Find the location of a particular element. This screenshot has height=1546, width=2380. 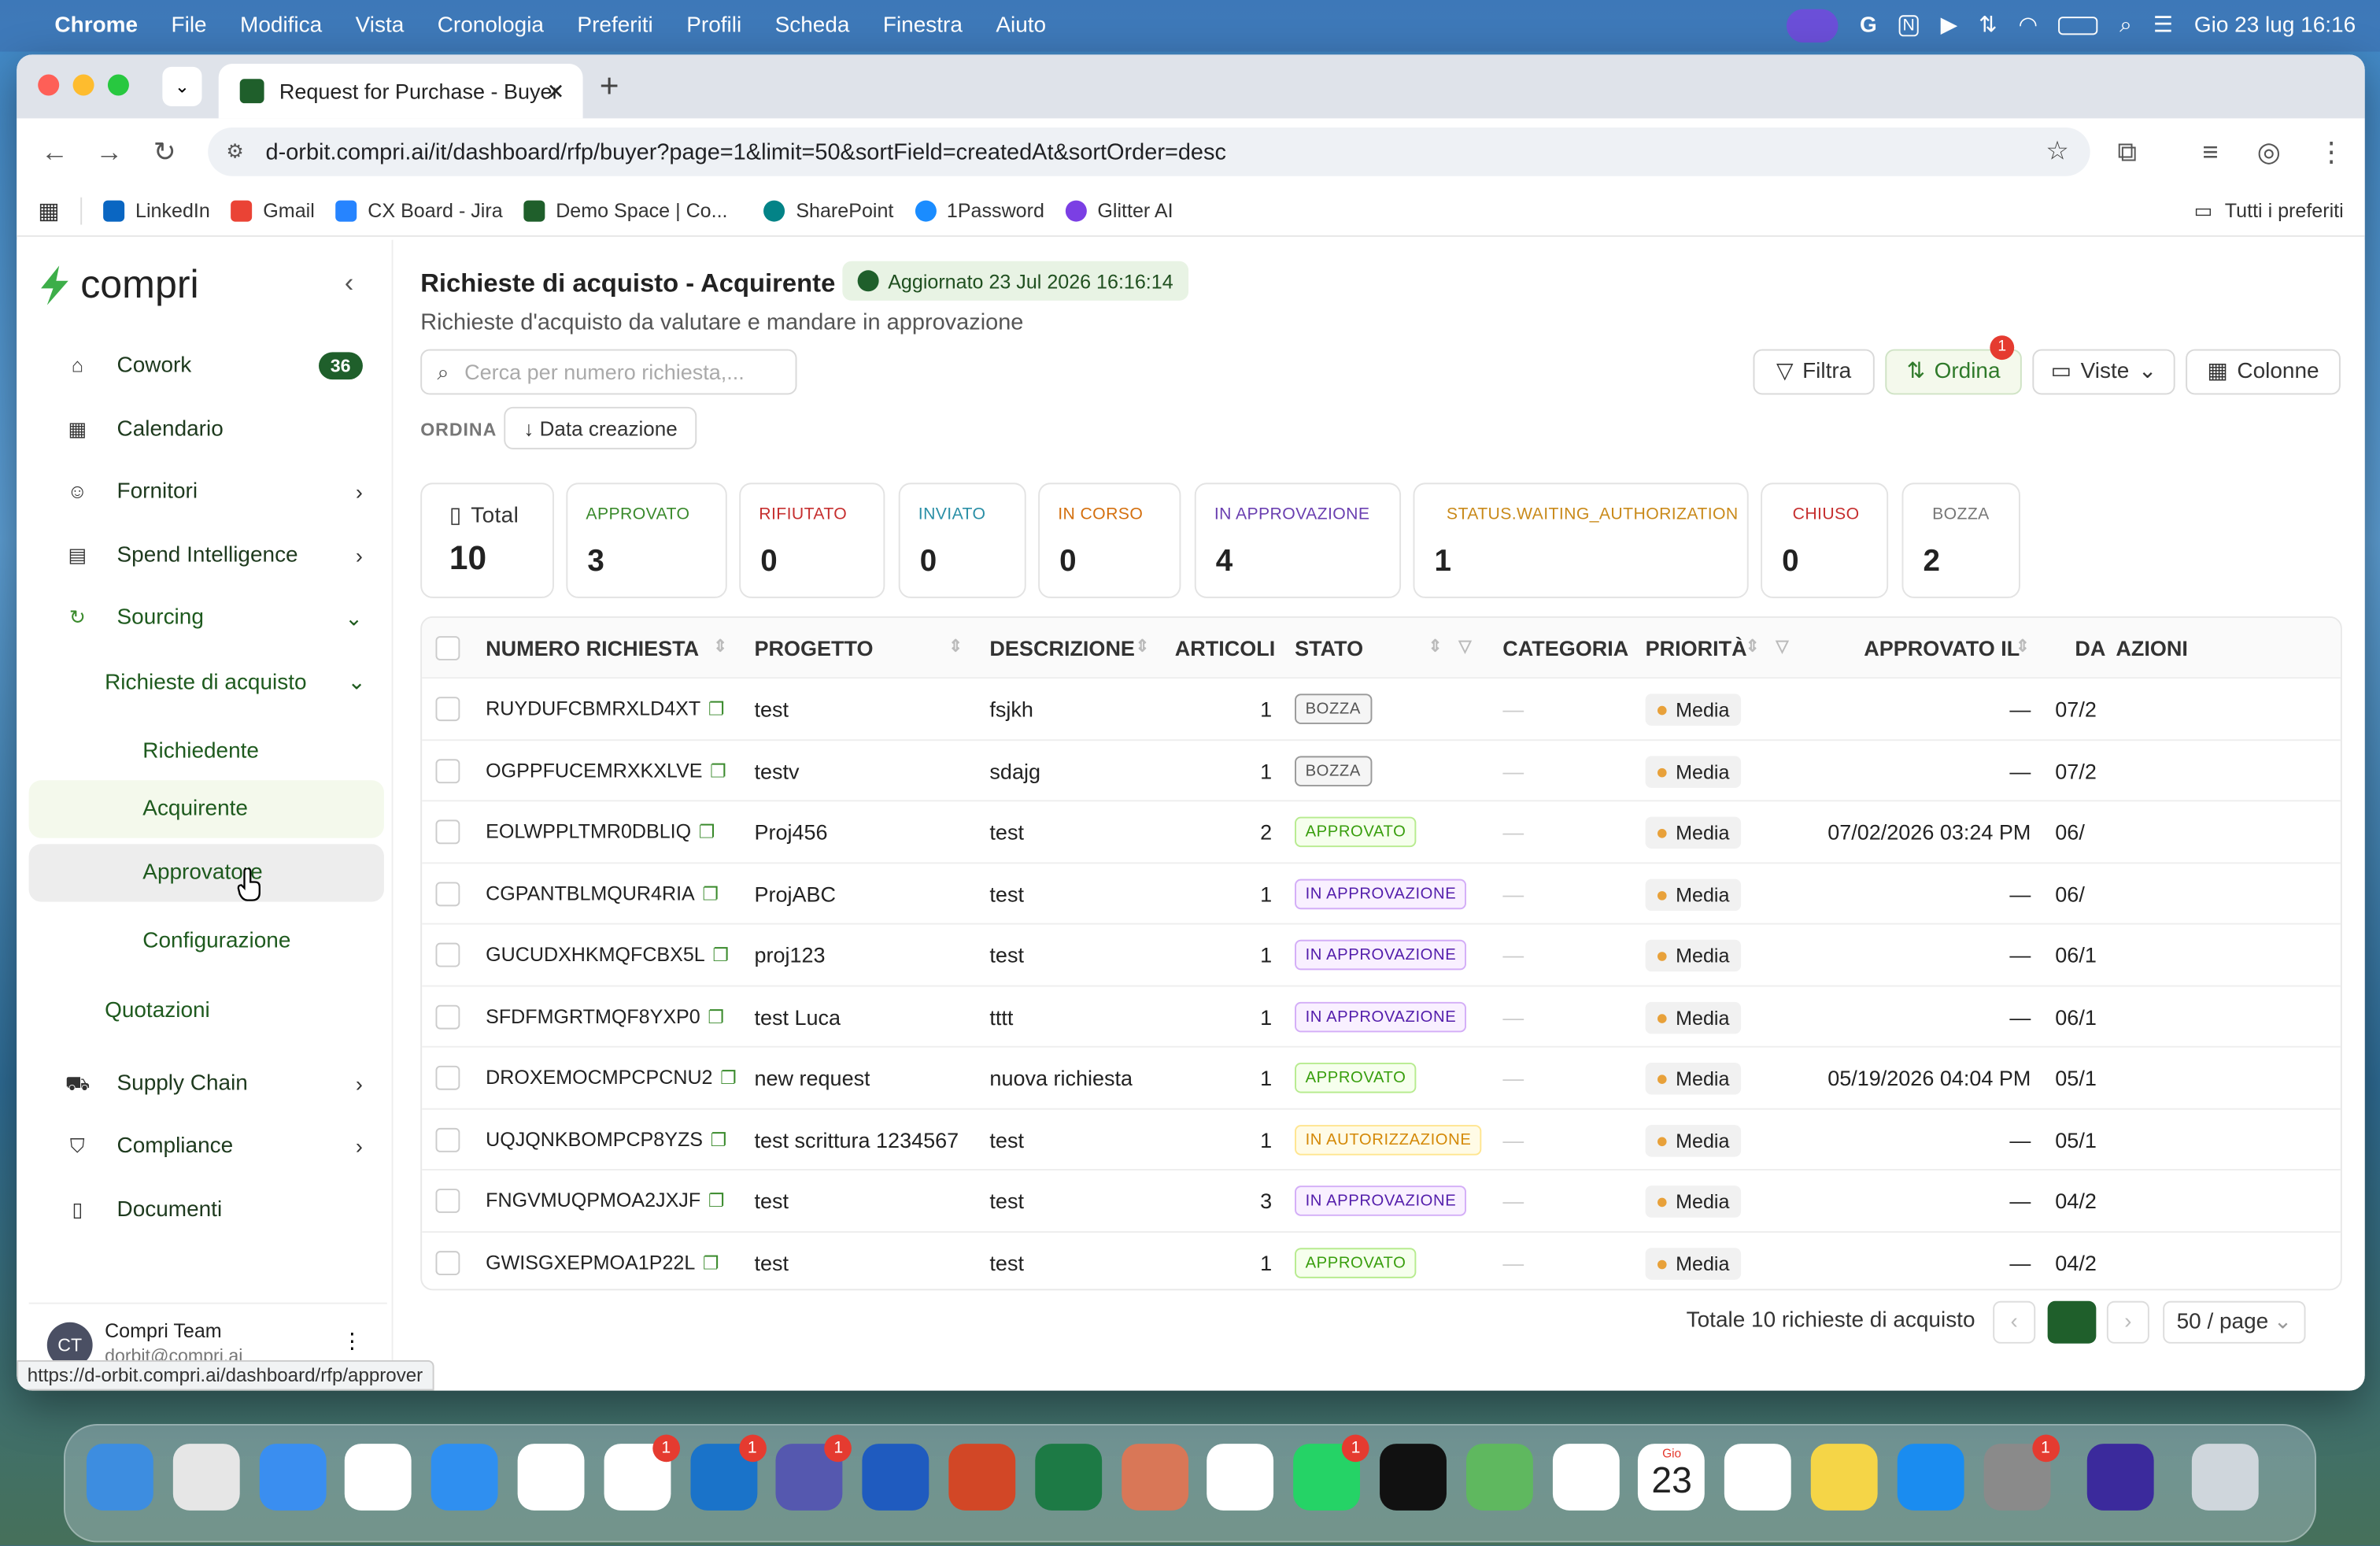

notes-icon is located at coordinates (1844, 1477).